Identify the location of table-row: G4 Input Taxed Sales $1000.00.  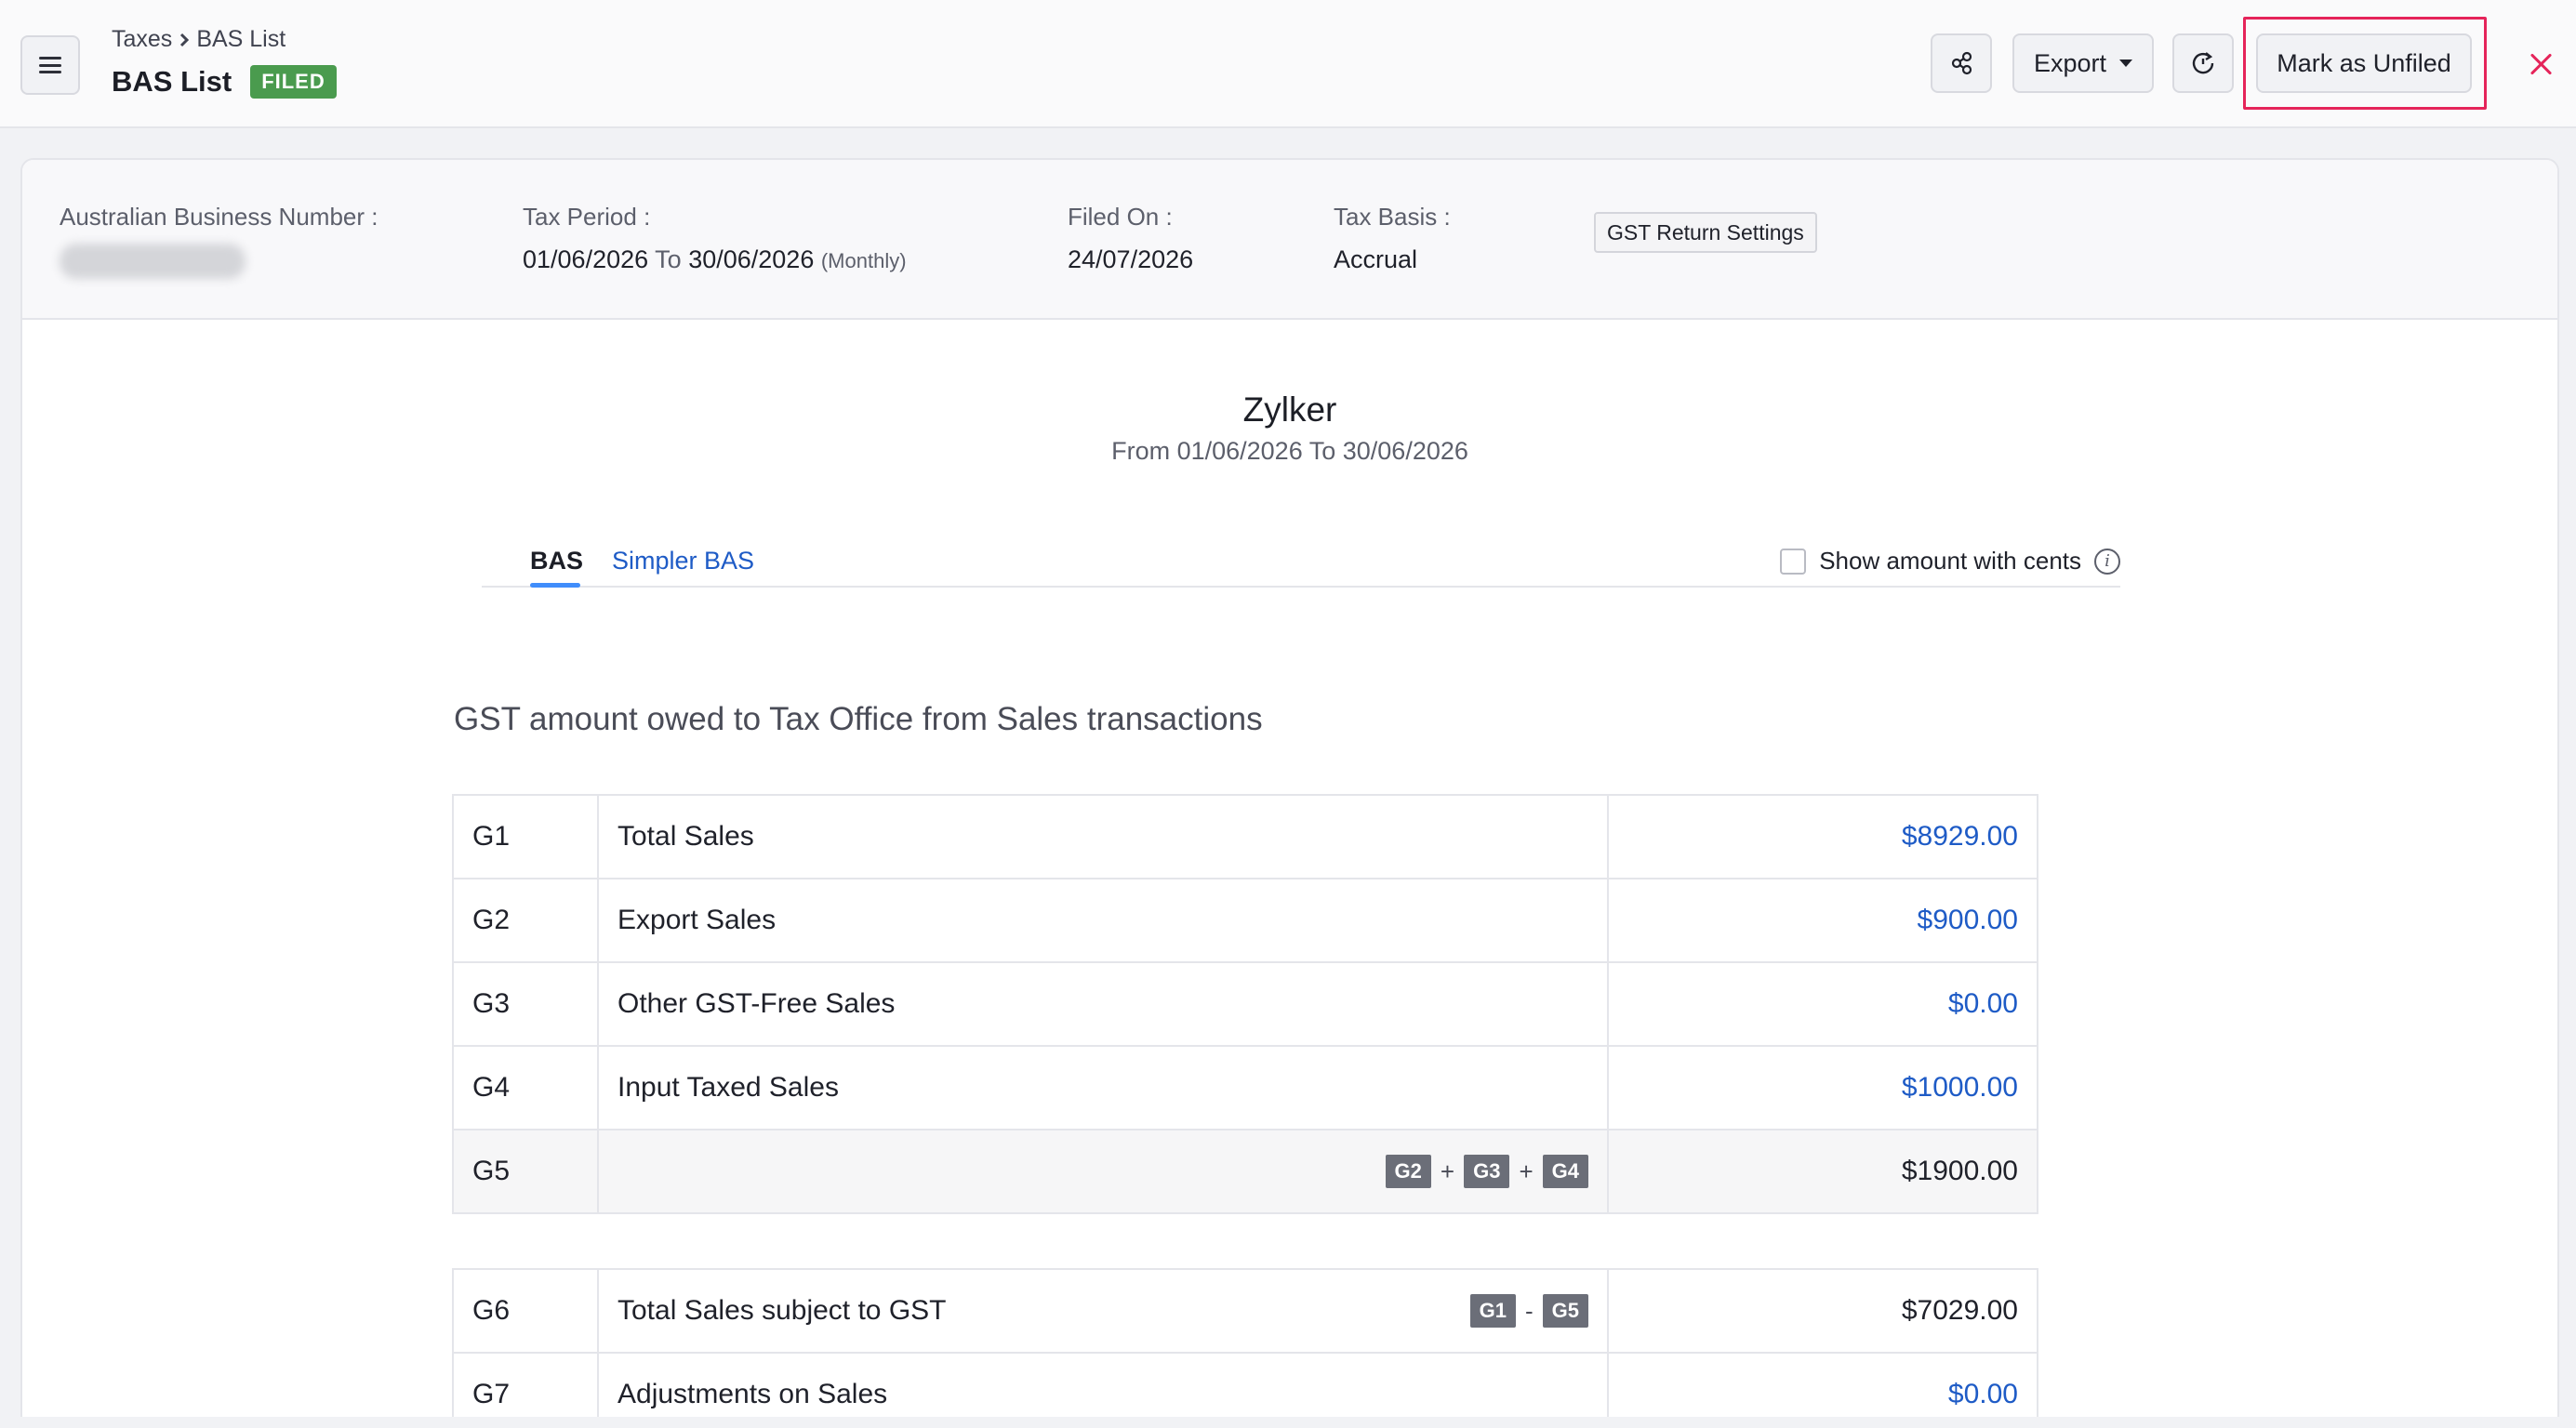
(1245, 1087).